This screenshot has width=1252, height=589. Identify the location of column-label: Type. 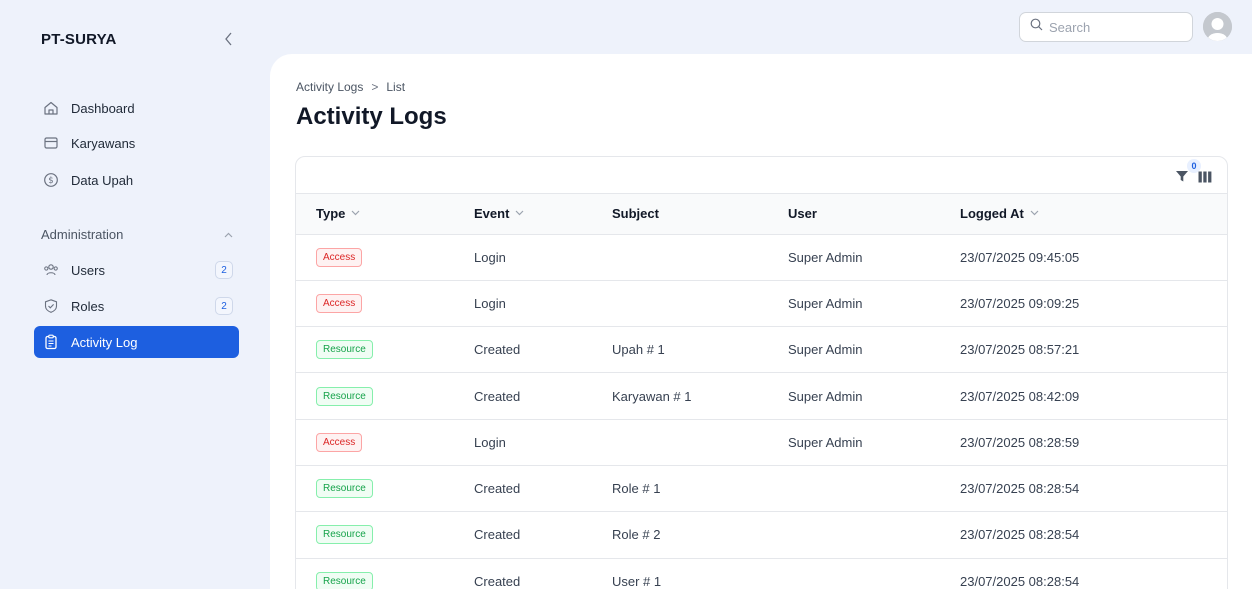
(331, 214).